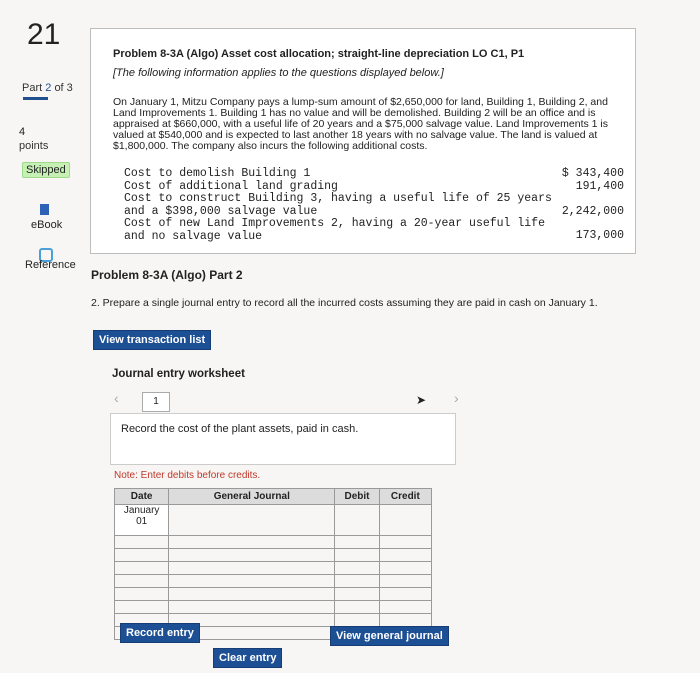 The image size is (700, 673). Describe the element at coordinates (32, 88) in the screenshot. I see `part-label: Part` at that location.